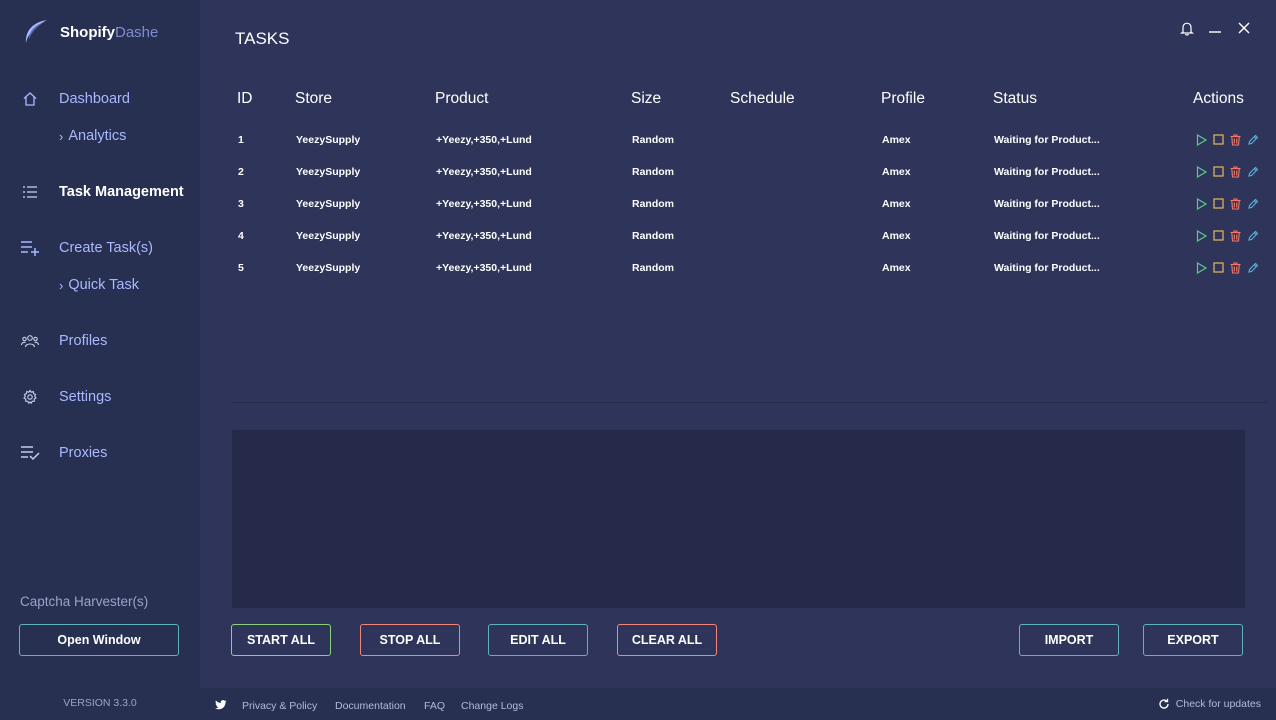 Image resolution: width=1276 pixels, height=720 pixels. I want to click on sidebar-item-label: Profiles, so click(83, 341).